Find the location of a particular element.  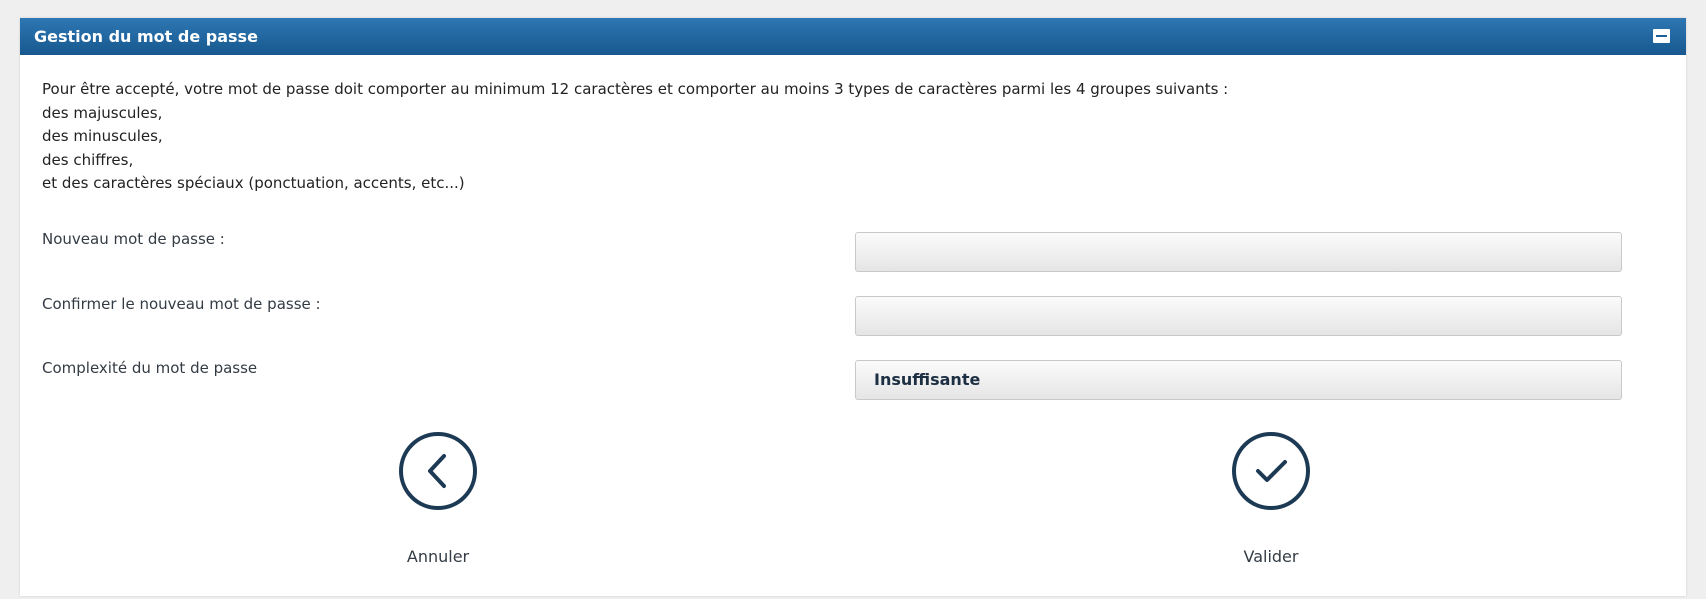

new-password-label: Nouveau mot de passe : is located at coordinates (133, 239).